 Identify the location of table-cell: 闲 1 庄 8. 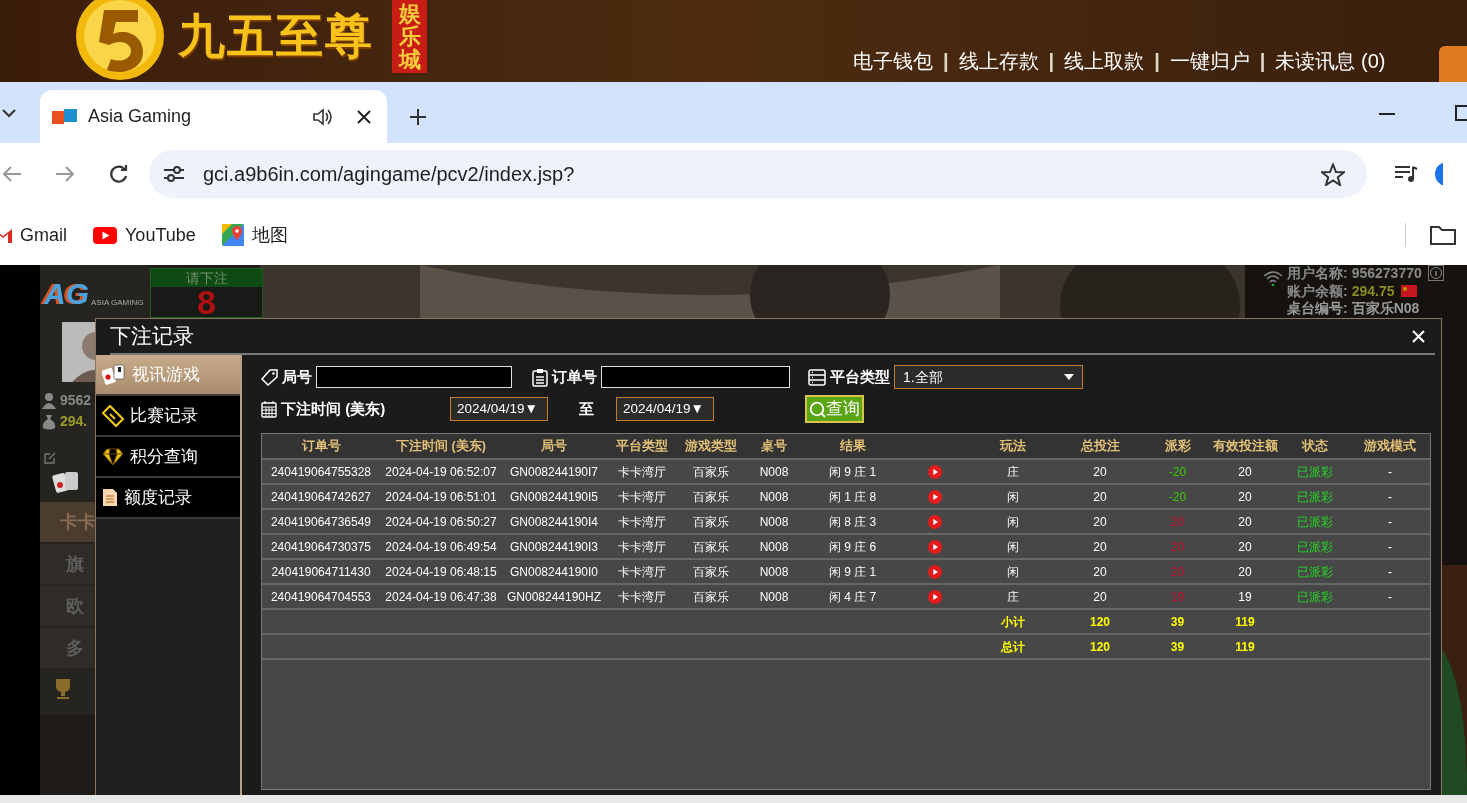
(852, 496).